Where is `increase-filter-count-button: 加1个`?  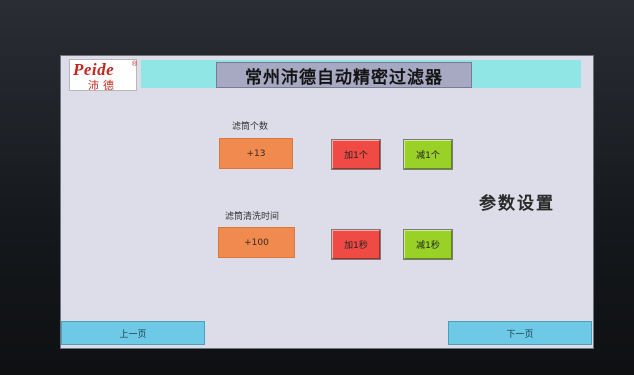 increase-filter-count-button: 加1个 is located at coordinates (356, 154).